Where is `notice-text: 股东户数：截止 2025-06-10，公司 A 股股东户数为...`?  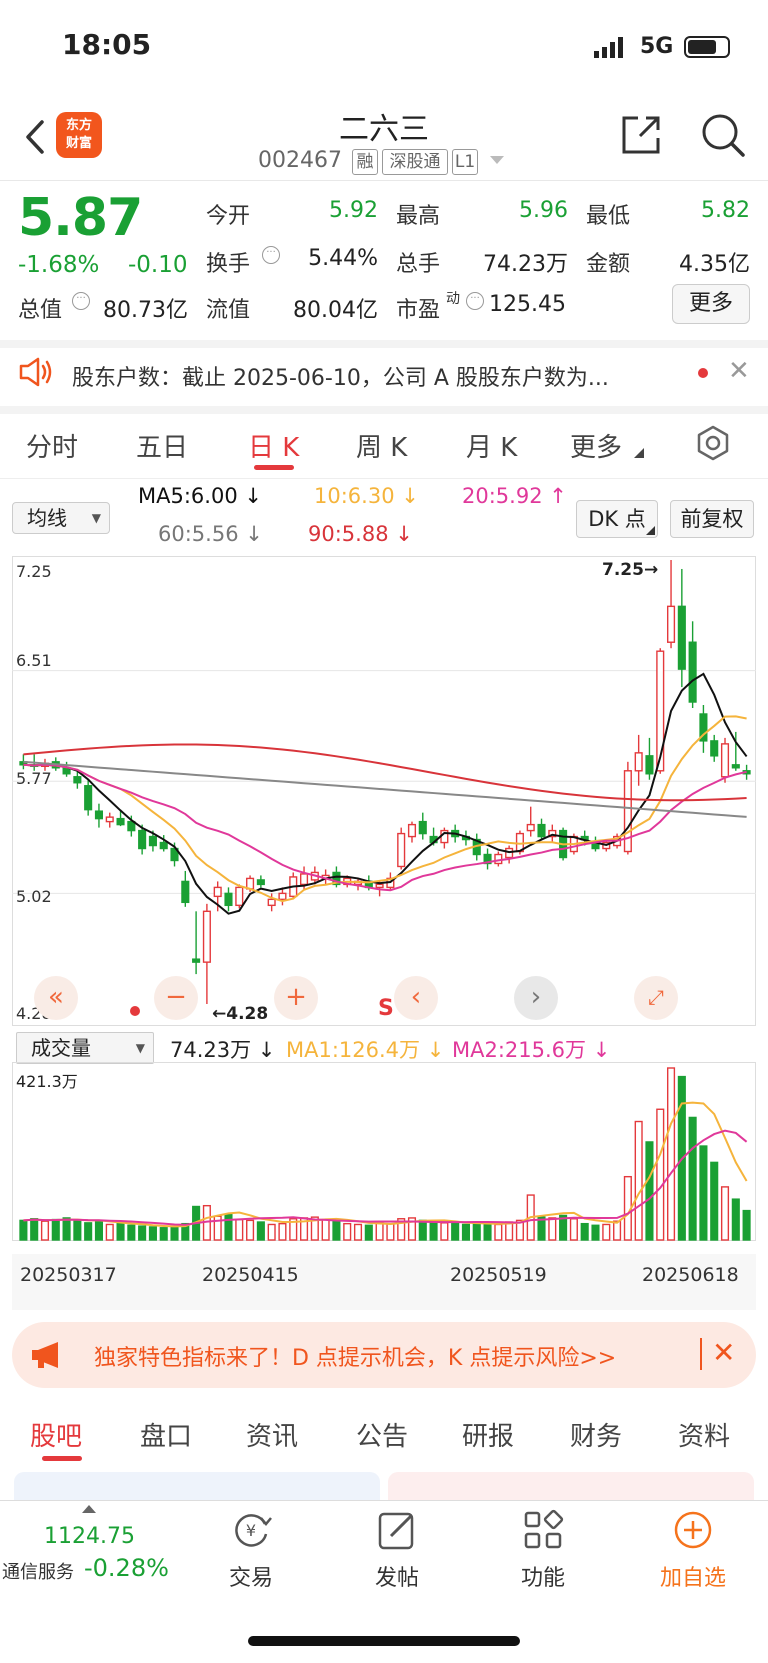 notice-text: 股东户数：截止 2025-06-10，公司 A 股股东户数为... is located at coordinates (377, 376).